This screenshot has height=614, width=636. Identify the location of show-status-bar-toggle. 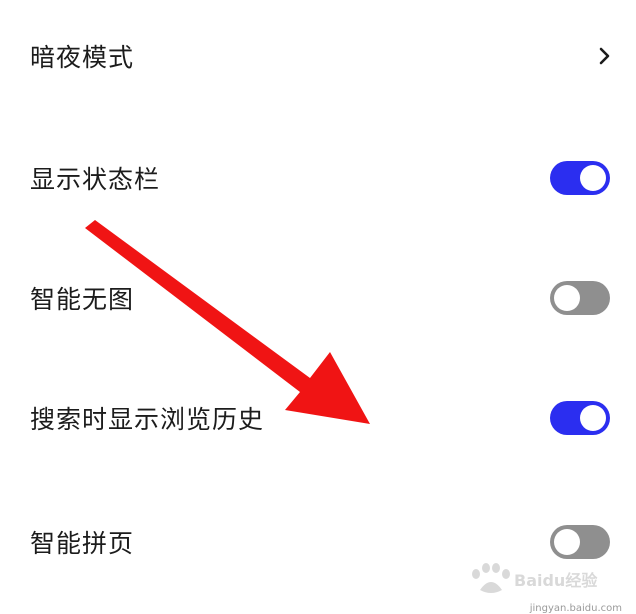
(580, 178).